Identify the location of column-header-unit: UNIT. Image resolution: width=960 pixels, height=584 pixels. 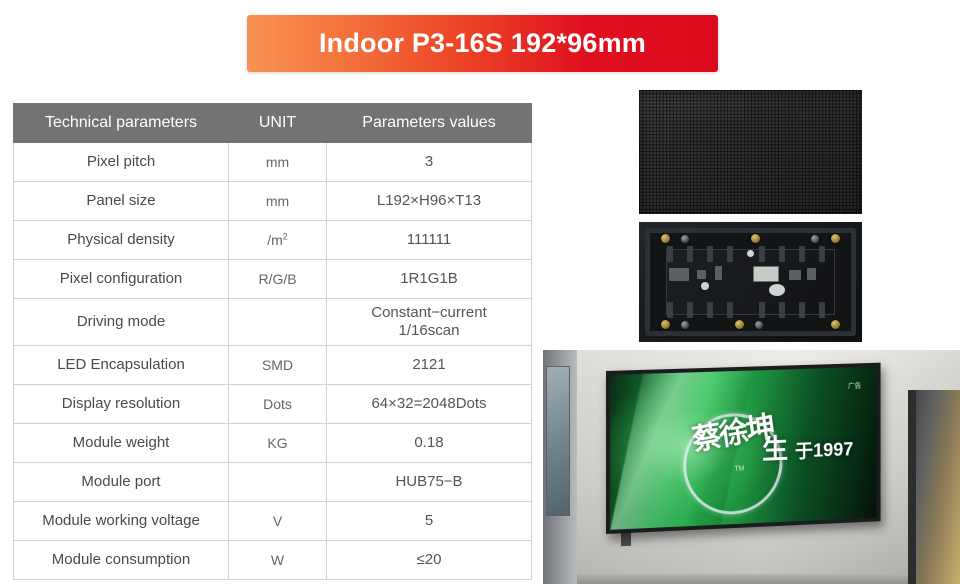
(277, 123).